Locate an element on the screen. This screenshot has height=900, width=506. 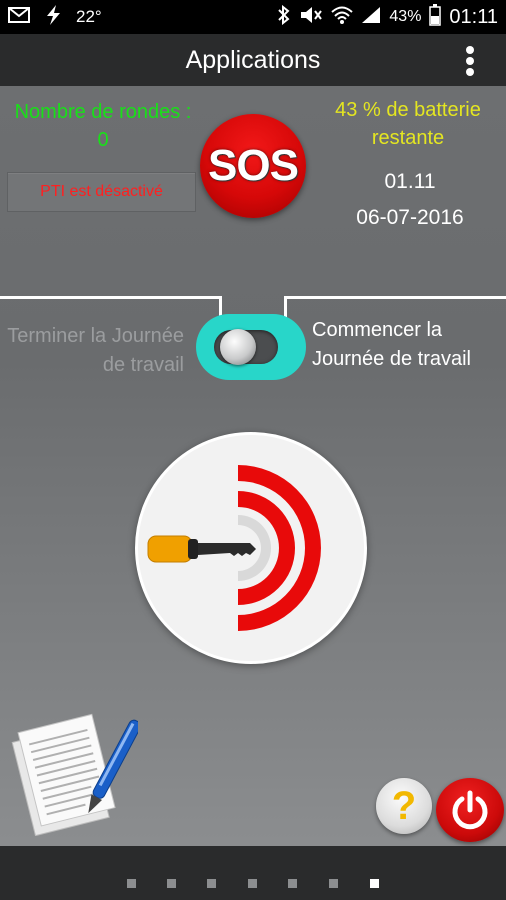
battery-percent-text: 43% is located at coordinates (405, 16).